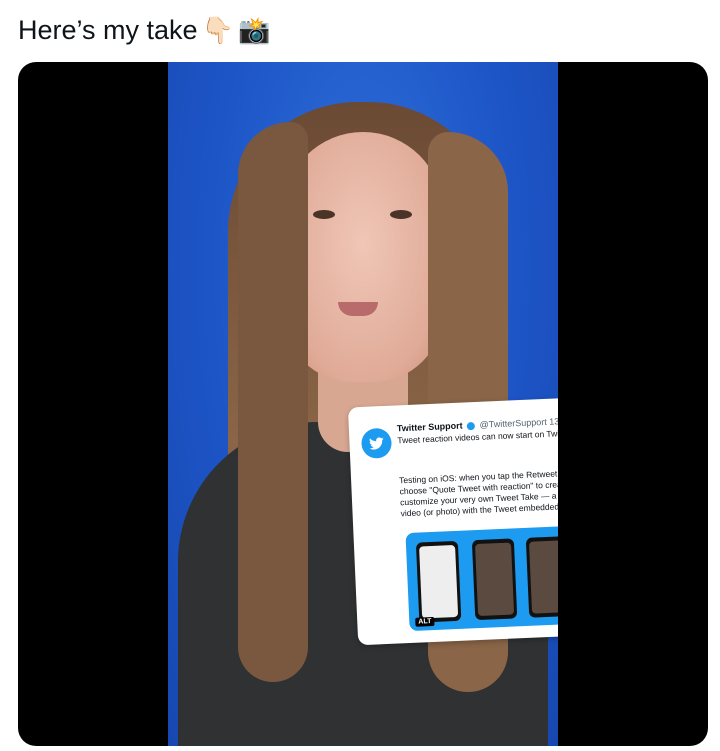  I want to click on embedded-tweet-name: Twitter Support, so click(429, 427).